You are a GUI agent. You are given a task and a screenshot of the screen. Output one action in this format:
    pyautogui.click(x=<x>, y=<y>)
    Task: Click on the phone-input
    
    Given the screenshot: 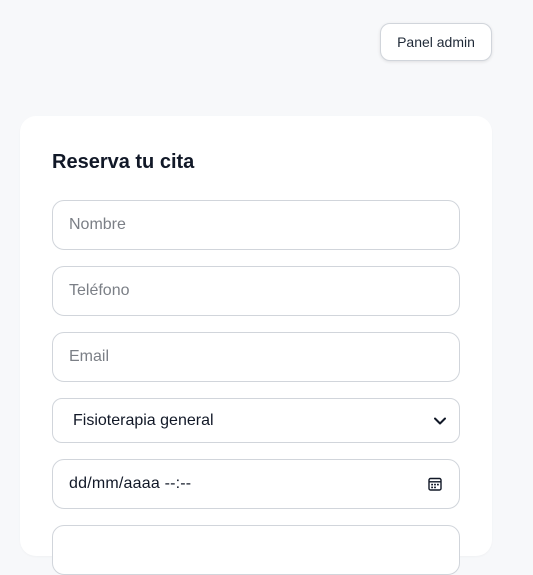 What is the action you would take?
    pyautogui.click(x=256, y=291)
    